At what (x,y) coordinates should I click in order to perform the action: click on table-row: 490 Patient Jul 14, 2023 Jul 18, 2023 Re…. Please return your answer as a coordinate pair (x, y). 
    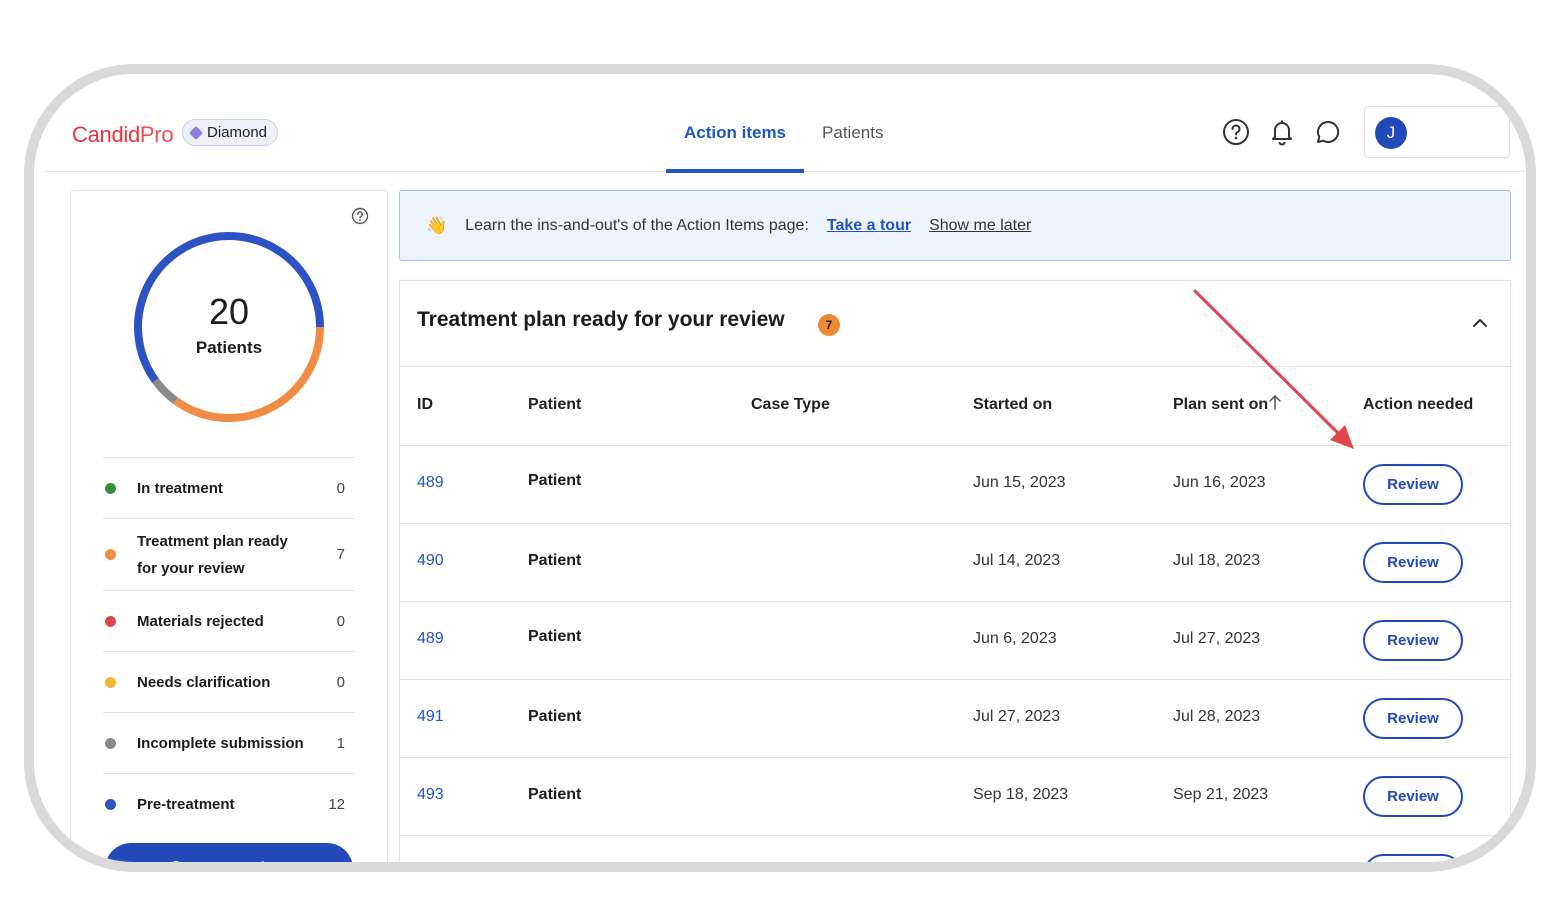
    Looking at the image, I should click on (955, 563).